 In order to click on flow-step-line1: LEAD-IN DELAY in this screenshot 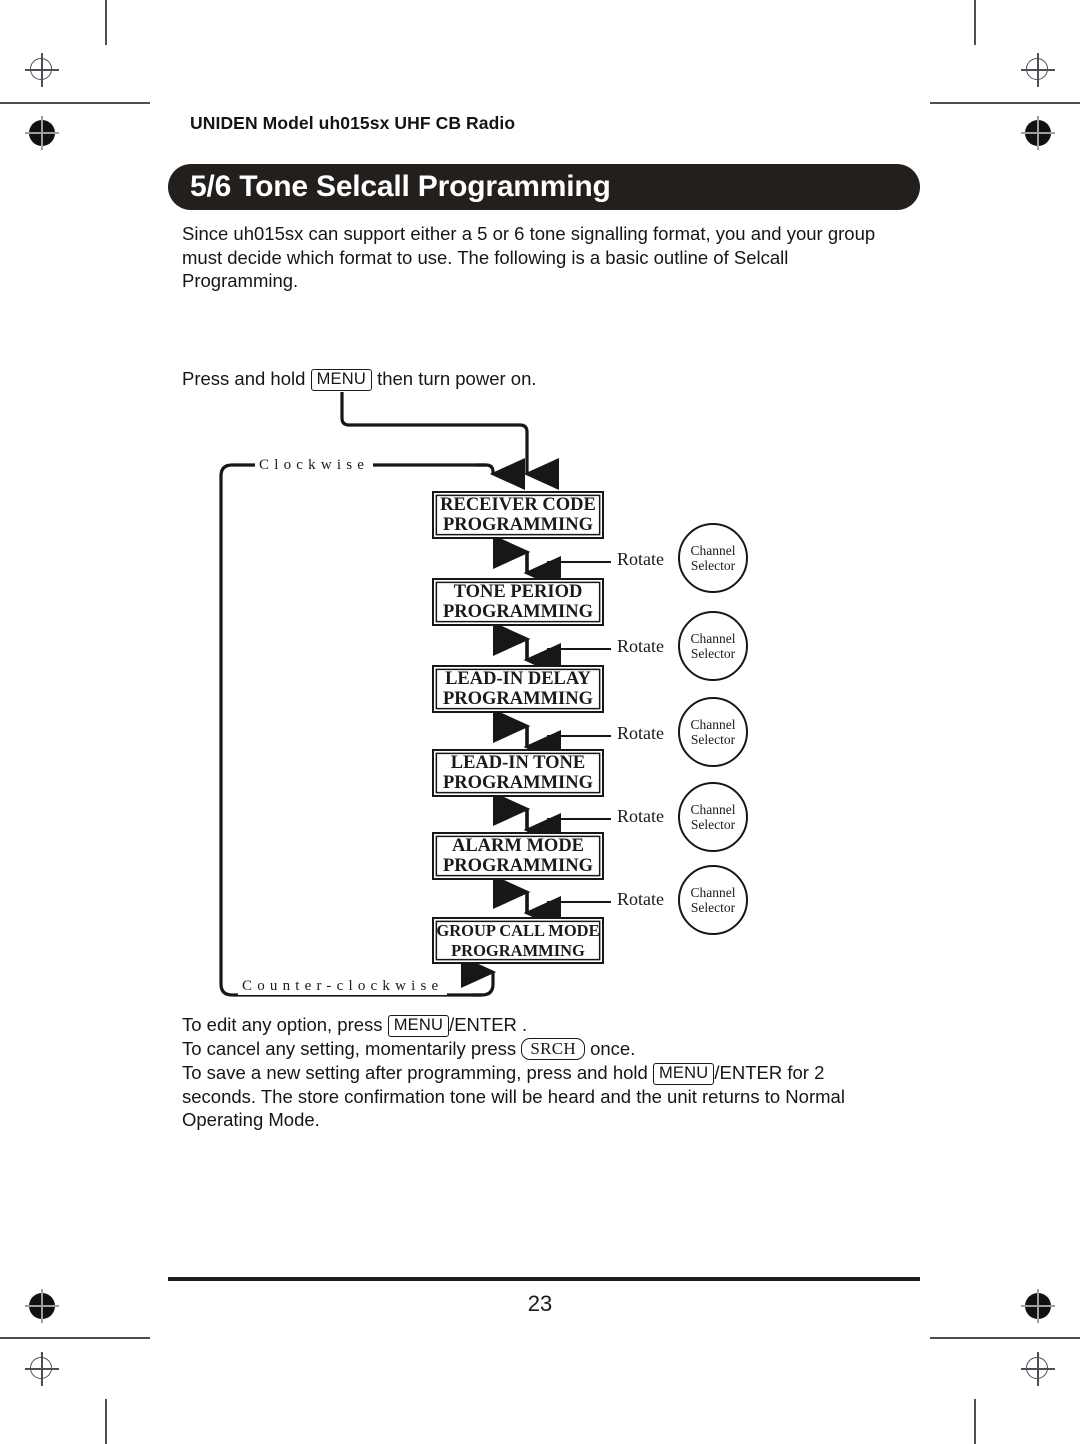, I will do `click(518, 679)`.